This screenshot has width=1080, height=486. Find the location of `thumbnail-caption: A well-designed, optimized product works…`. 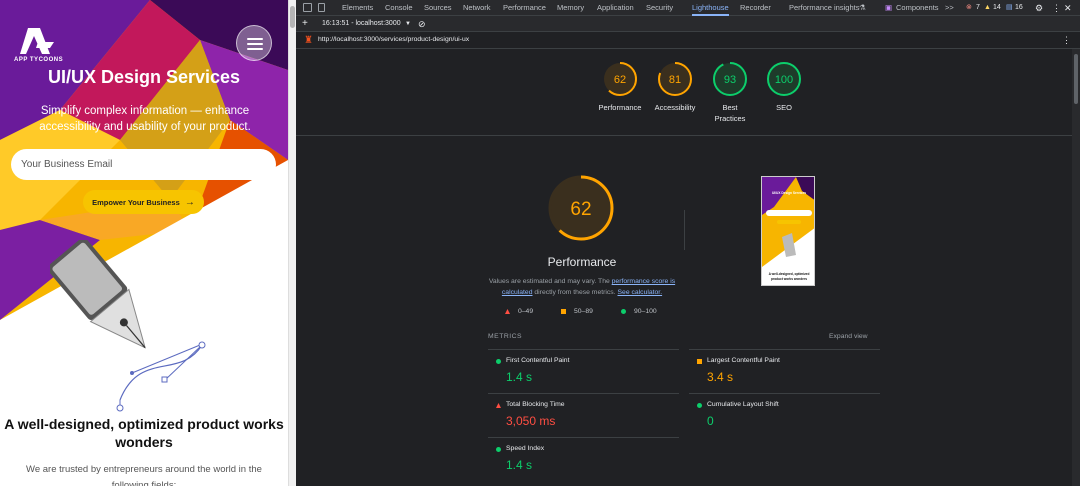

thumbnail-caption: A well-designed, optimized product works… is located at coordinates (789, 276).